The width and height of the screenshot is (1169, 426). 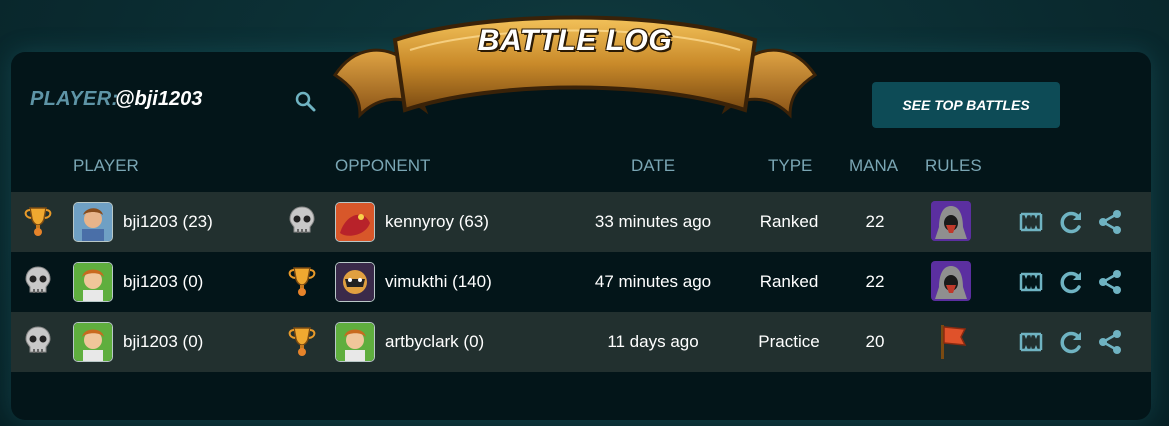 I want to click on banner-title: BATTLE LOG, so click(x=575, y=40).